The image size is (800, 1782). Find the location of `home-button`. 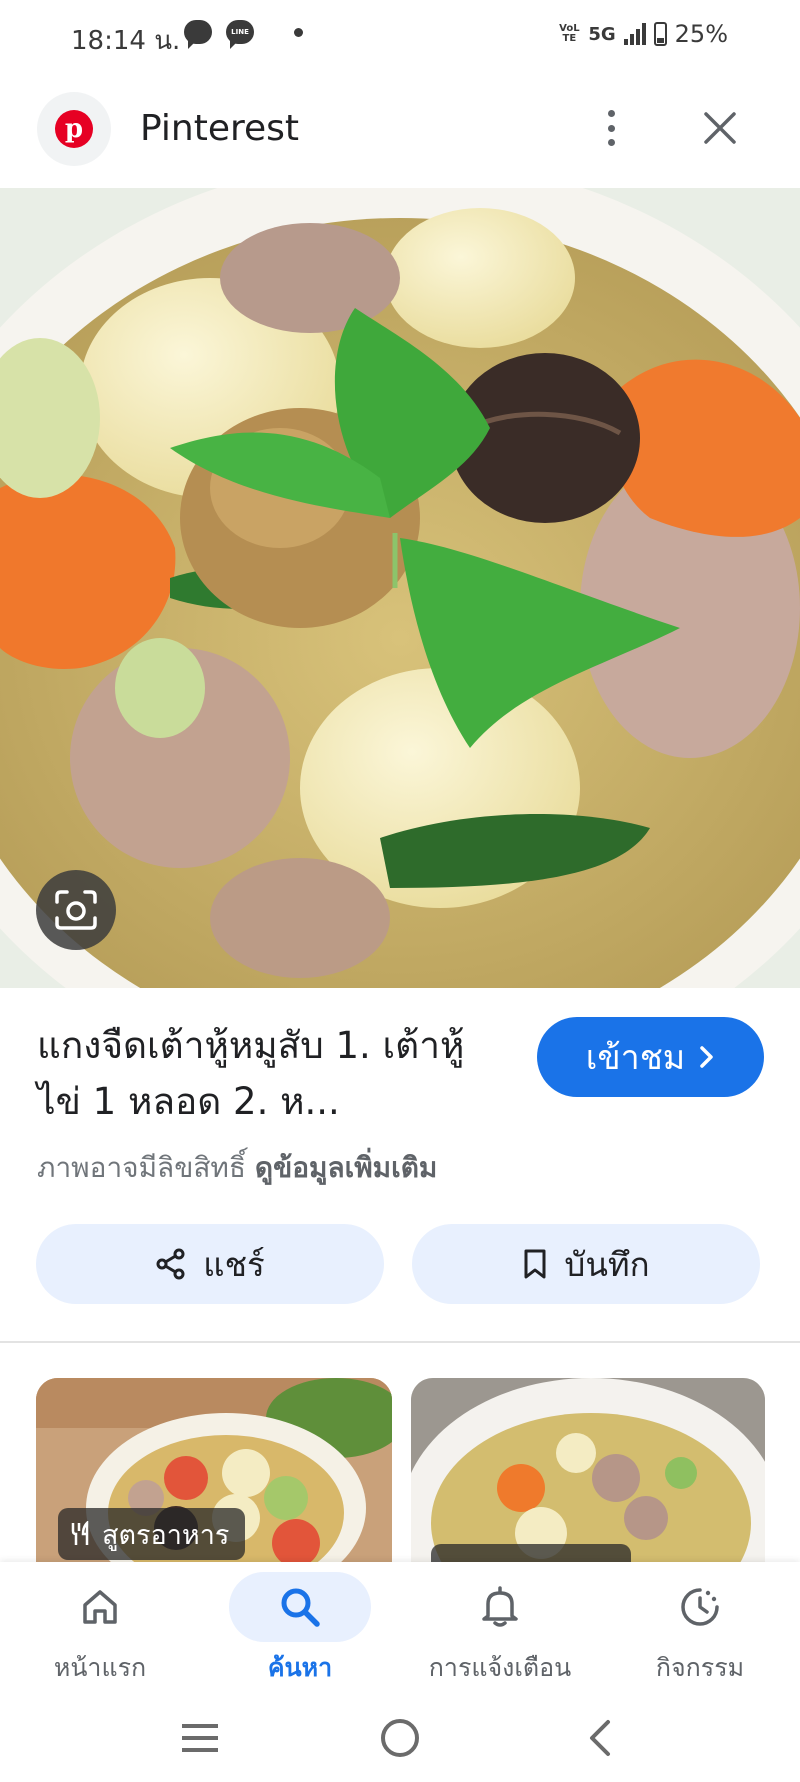

home-button is located at coordinates (400, 1738).